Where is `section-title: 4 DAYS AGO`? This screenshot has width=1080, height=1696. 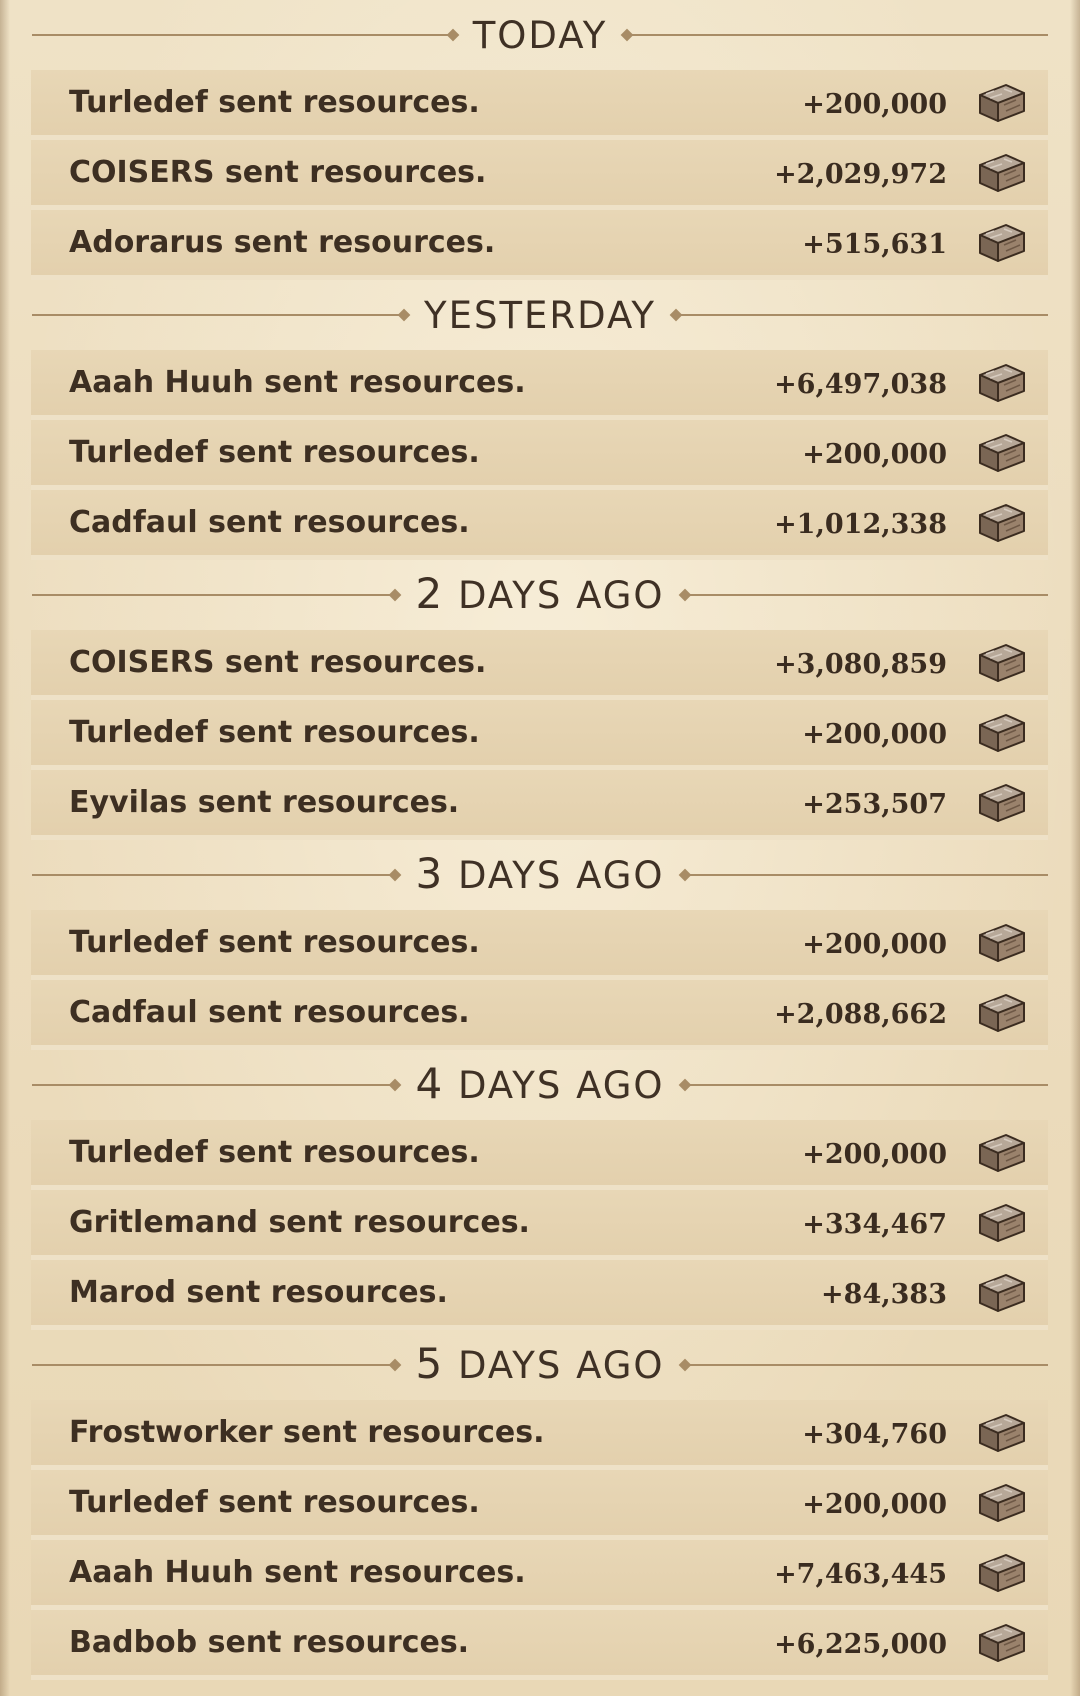 section-title: 4 DAYS AGO is located at coordinates (539, 1084).